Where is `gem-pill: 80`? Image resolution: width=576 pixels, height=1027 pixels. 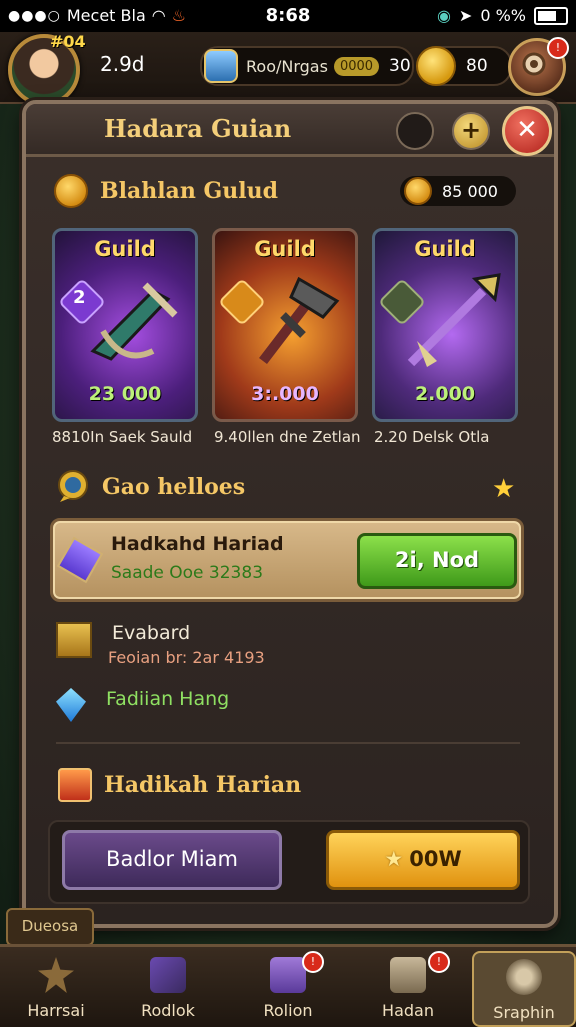 gem-pill: 80 is located at coordinates (464, 66).